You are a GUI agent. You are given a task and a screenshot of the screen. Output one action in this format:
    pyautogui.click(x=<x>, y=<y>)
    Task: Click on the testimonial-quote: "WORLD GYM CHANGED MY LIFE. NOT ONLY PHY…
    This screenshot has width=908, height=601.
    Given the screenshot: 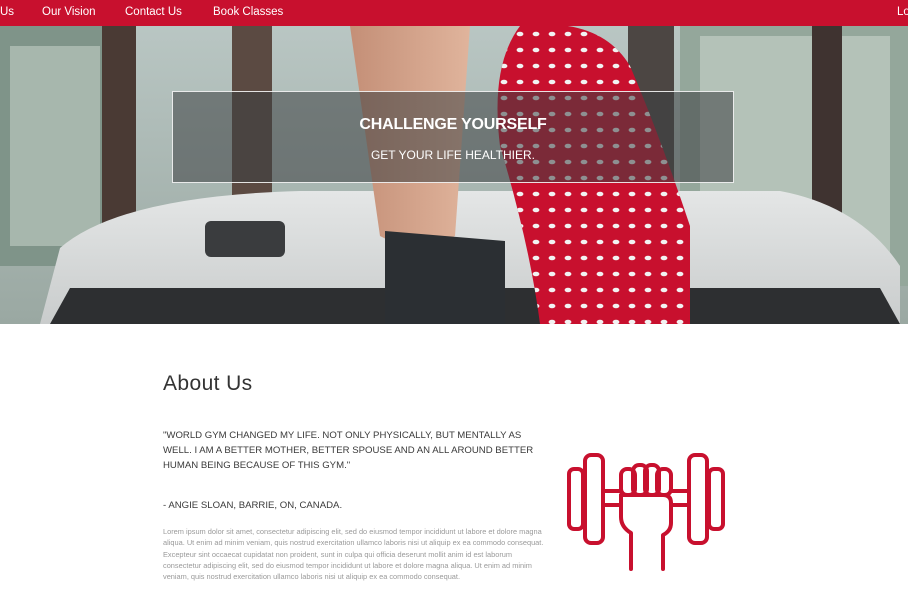 What is the action you would take?
    pyautogui.click(x=348, y=450)
    